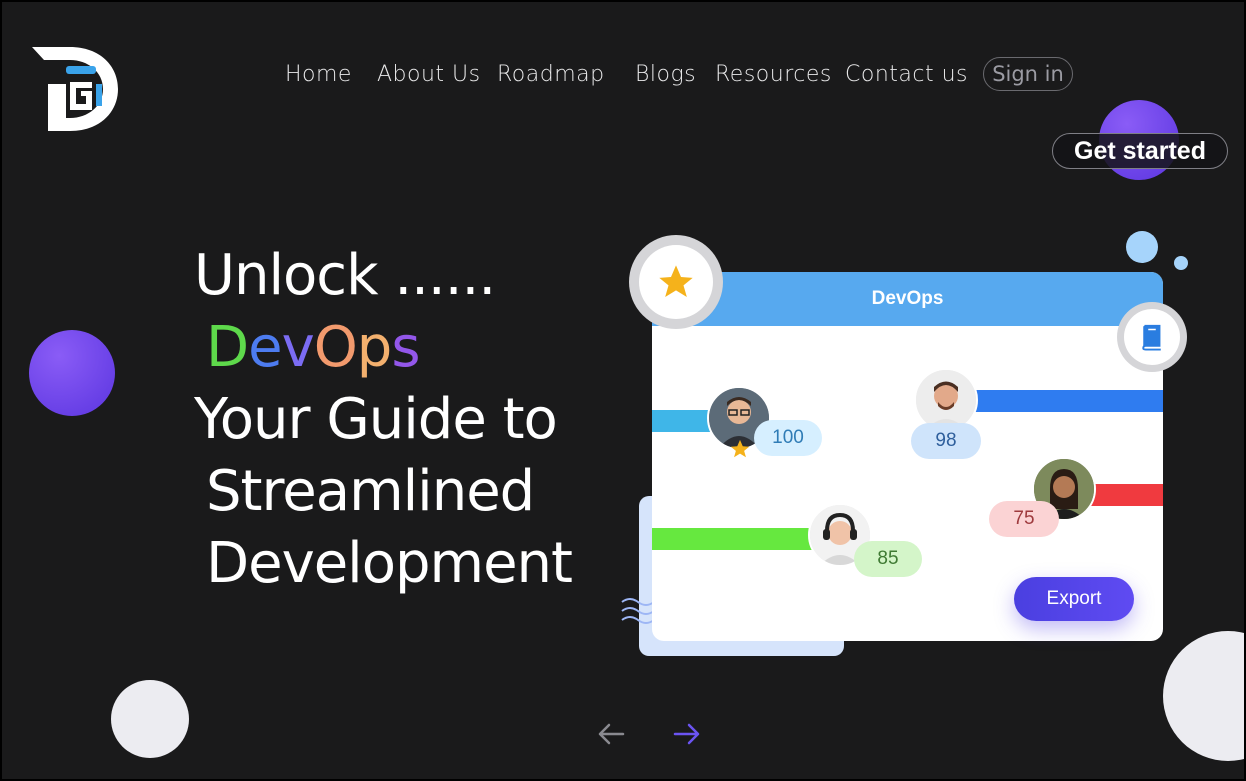 Image resolution: width=1246 pixels, height=781 pixels. I want to click on nav-home: Home, so click(318, 74).